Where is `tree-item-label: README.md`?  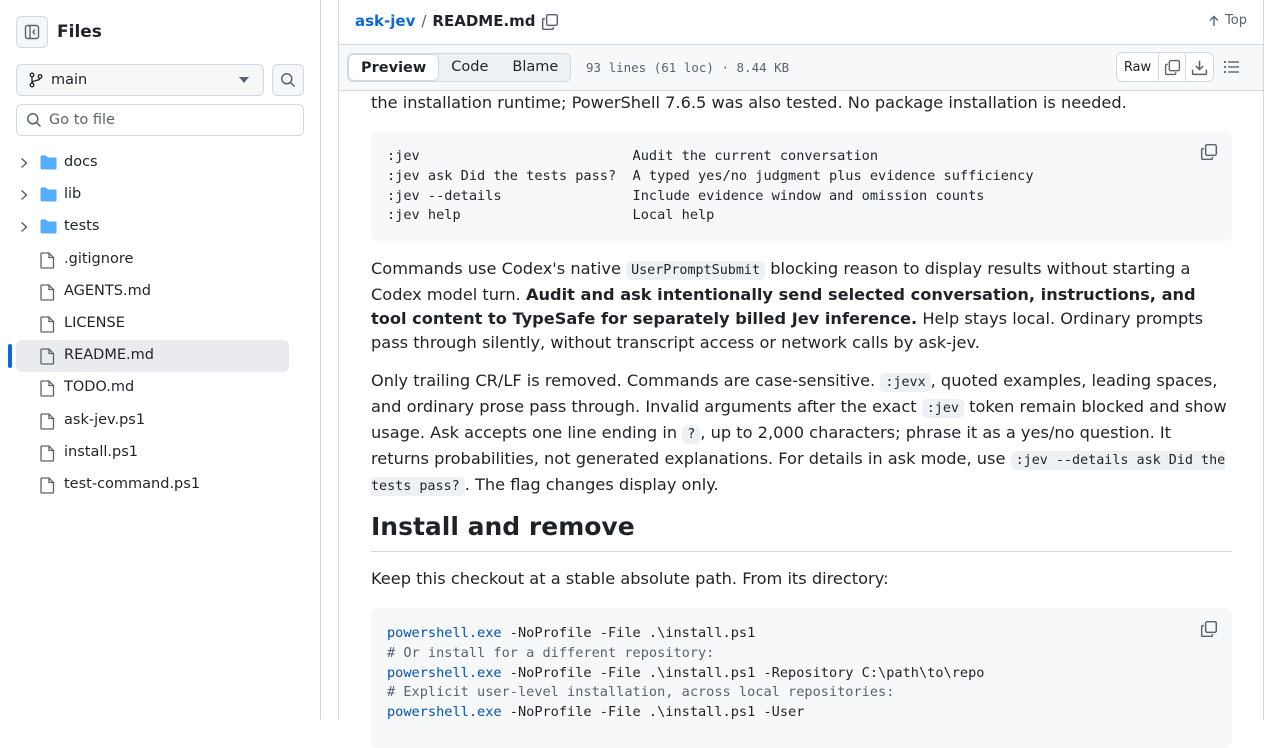 tree-item-label: README.md is located at coordinates (109, 355).